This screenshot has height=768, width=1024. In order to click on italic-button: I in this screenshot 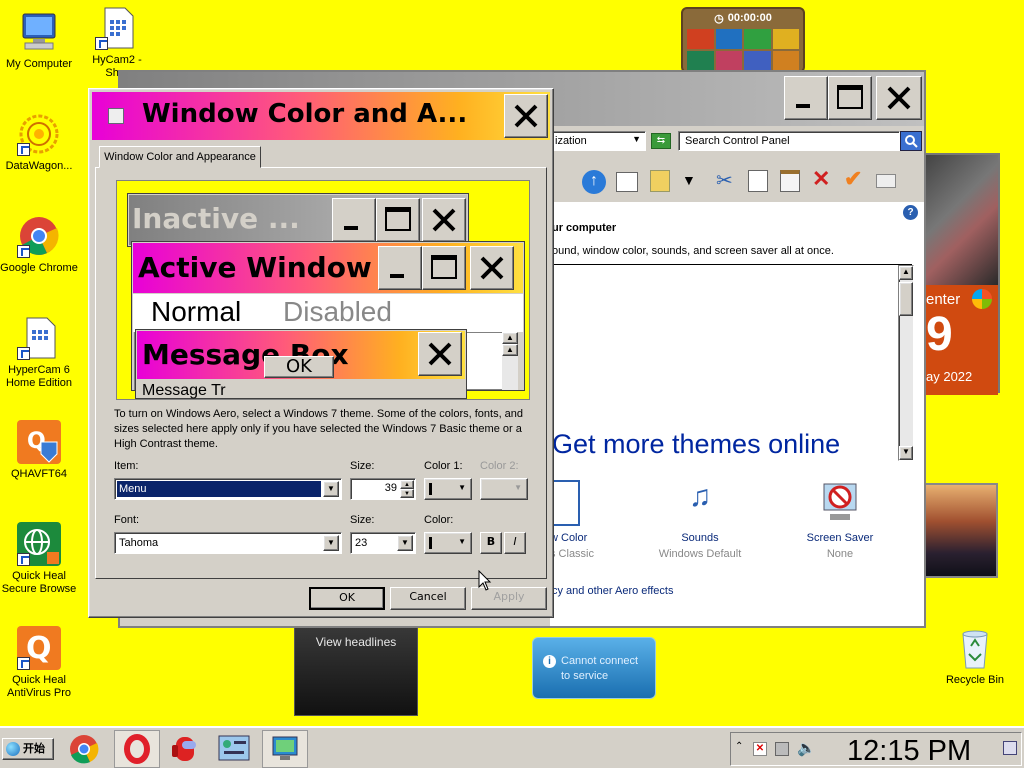, I will do `click(515, 543)`.